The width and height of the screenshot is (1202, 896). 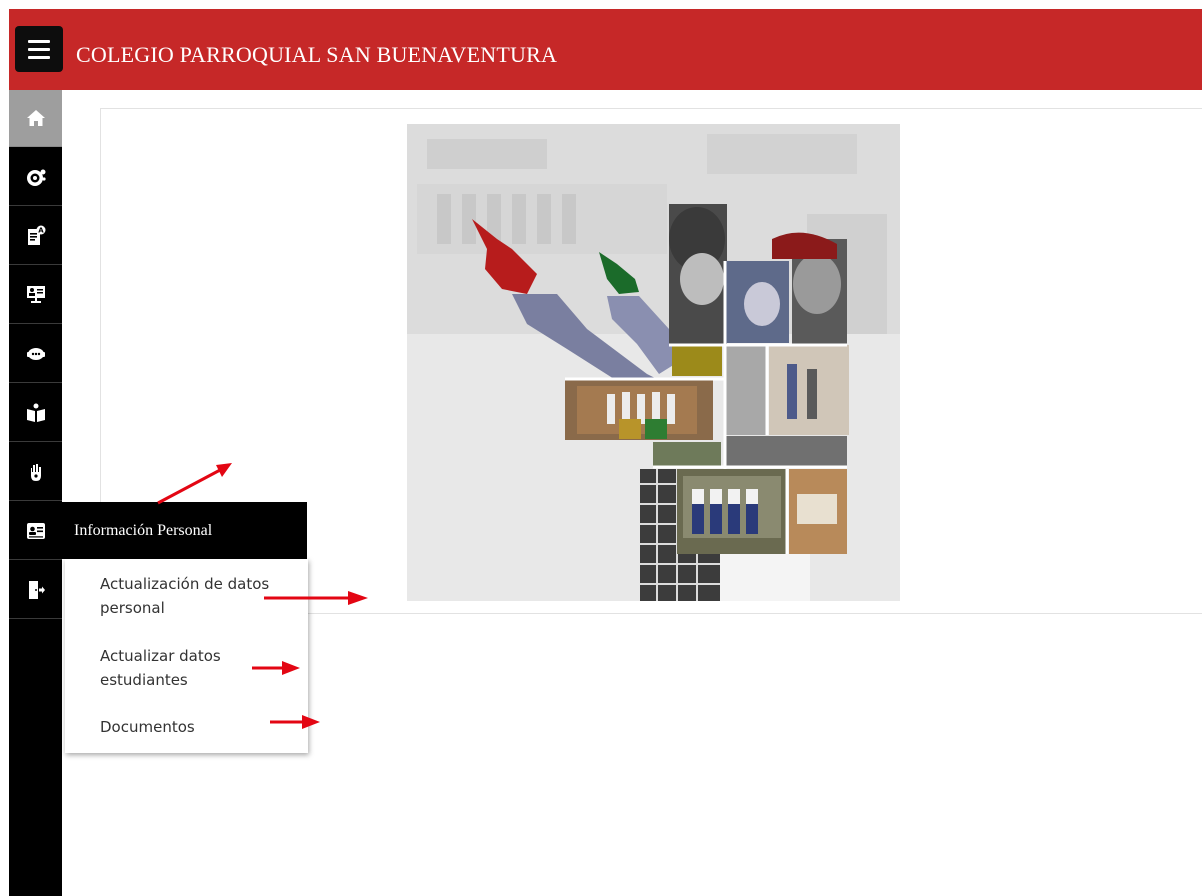 I want to click on sidebar-item-reading, so click(x=35, y=413).